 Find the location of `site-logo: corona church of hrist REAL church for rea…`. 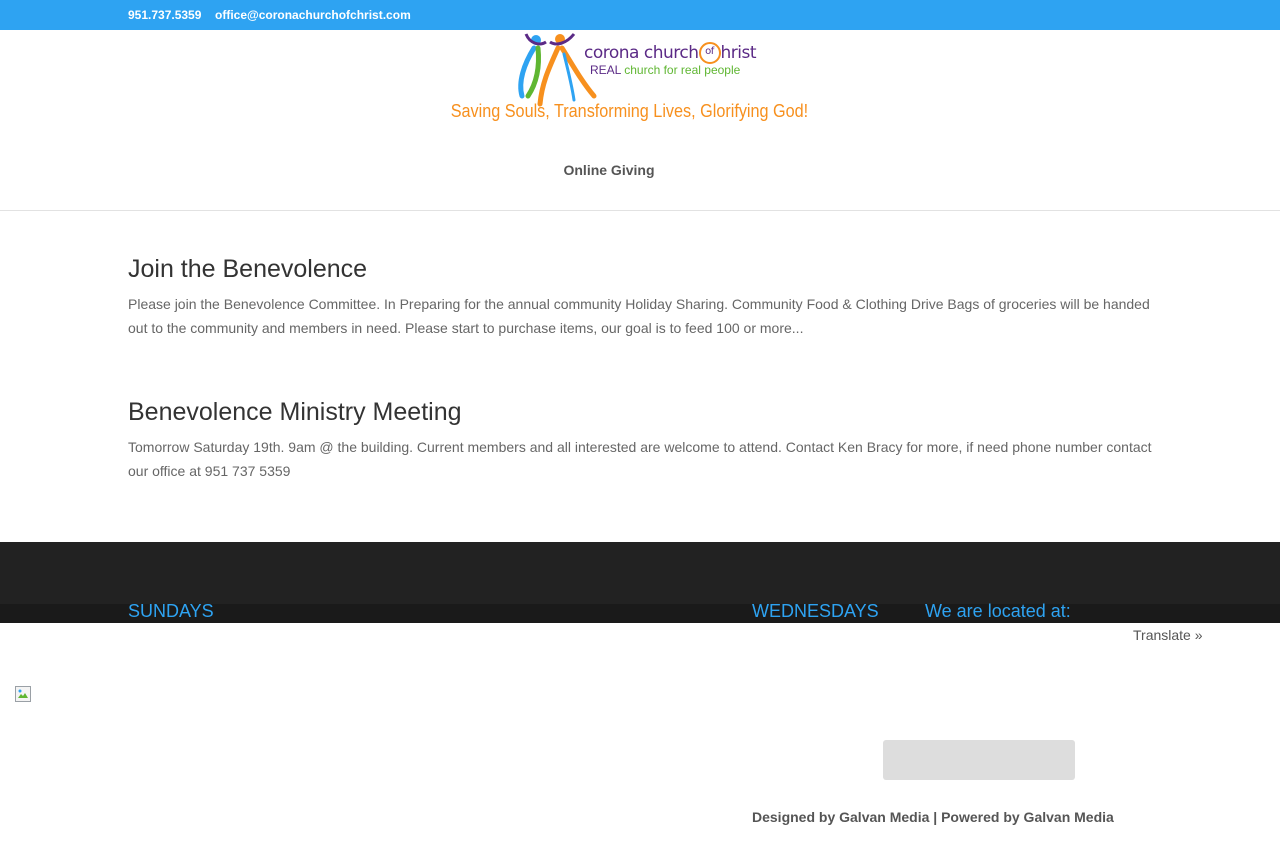

site-logo: corona church of hrist REAL church for rea… is located at coordinates (635, 69).